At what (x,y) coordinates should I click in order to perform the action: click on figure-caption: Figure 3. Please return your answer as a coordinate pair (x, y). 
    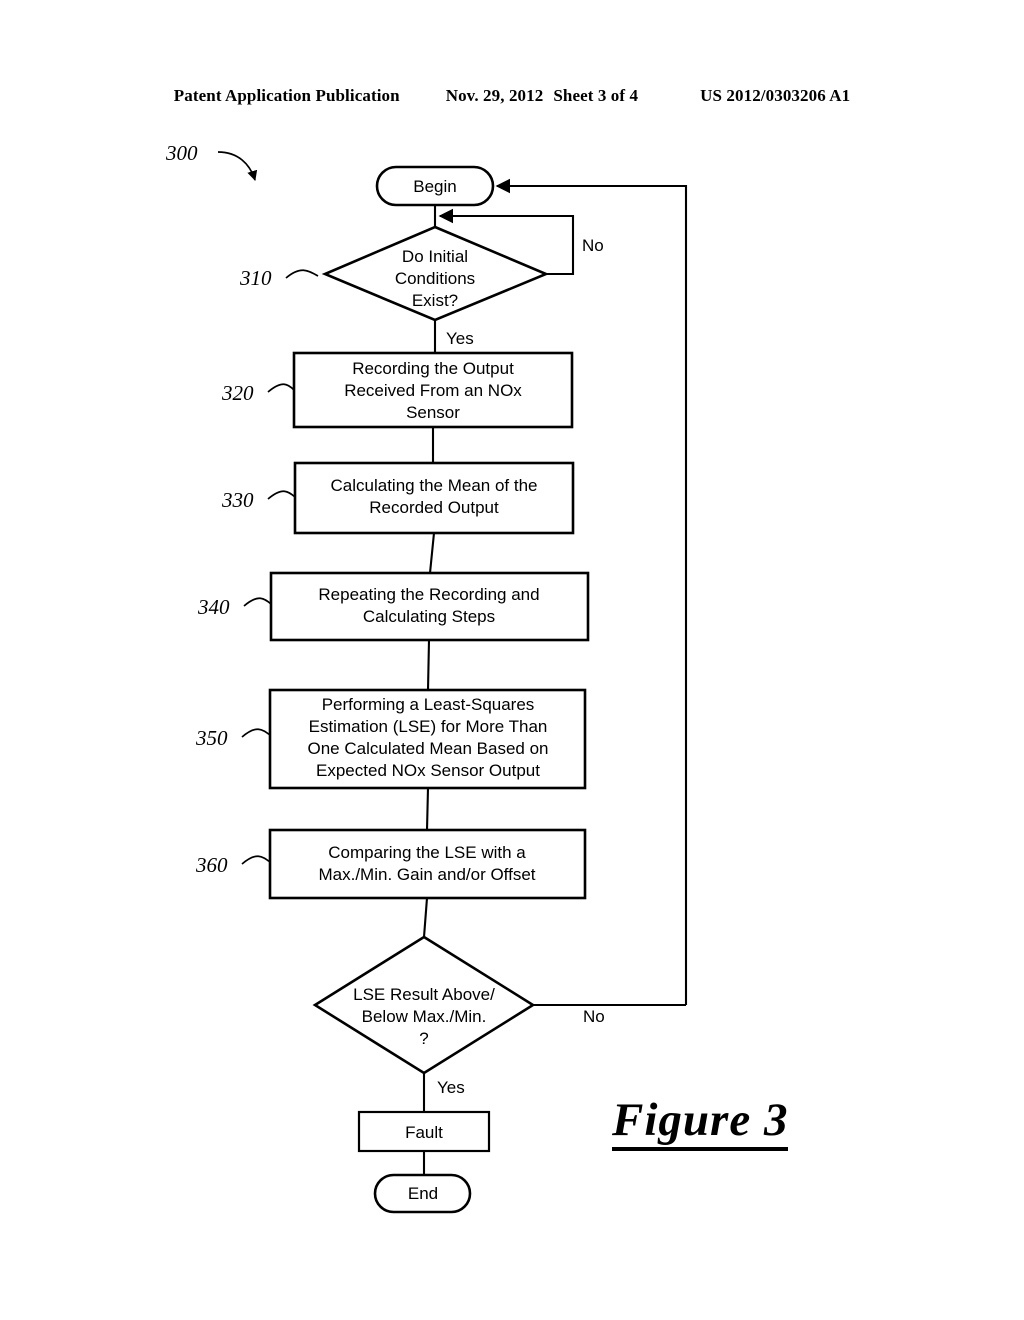
    Looking at the image, I should click on (700, 1123).